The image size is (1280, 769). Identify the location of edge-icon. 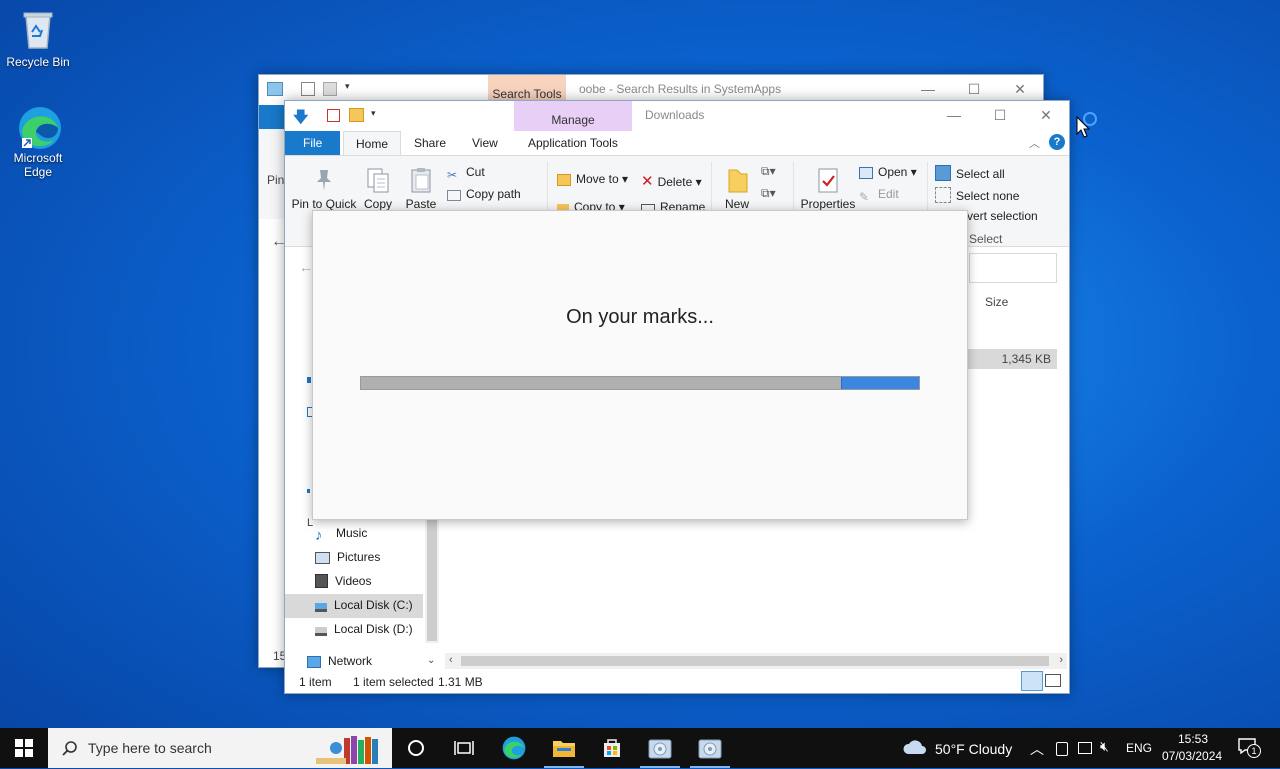
(514, 748).